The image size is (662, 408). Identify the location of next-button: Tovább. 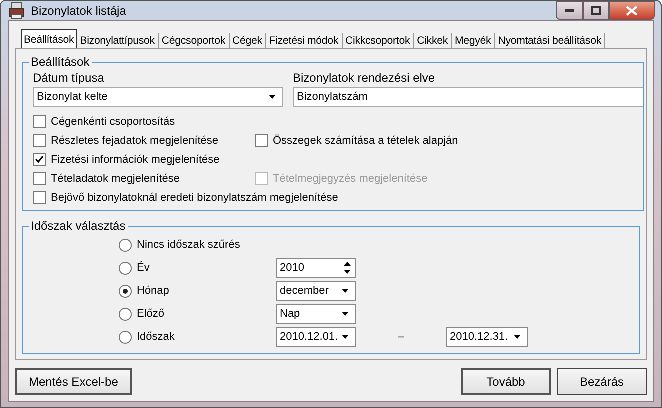
(506, 381).